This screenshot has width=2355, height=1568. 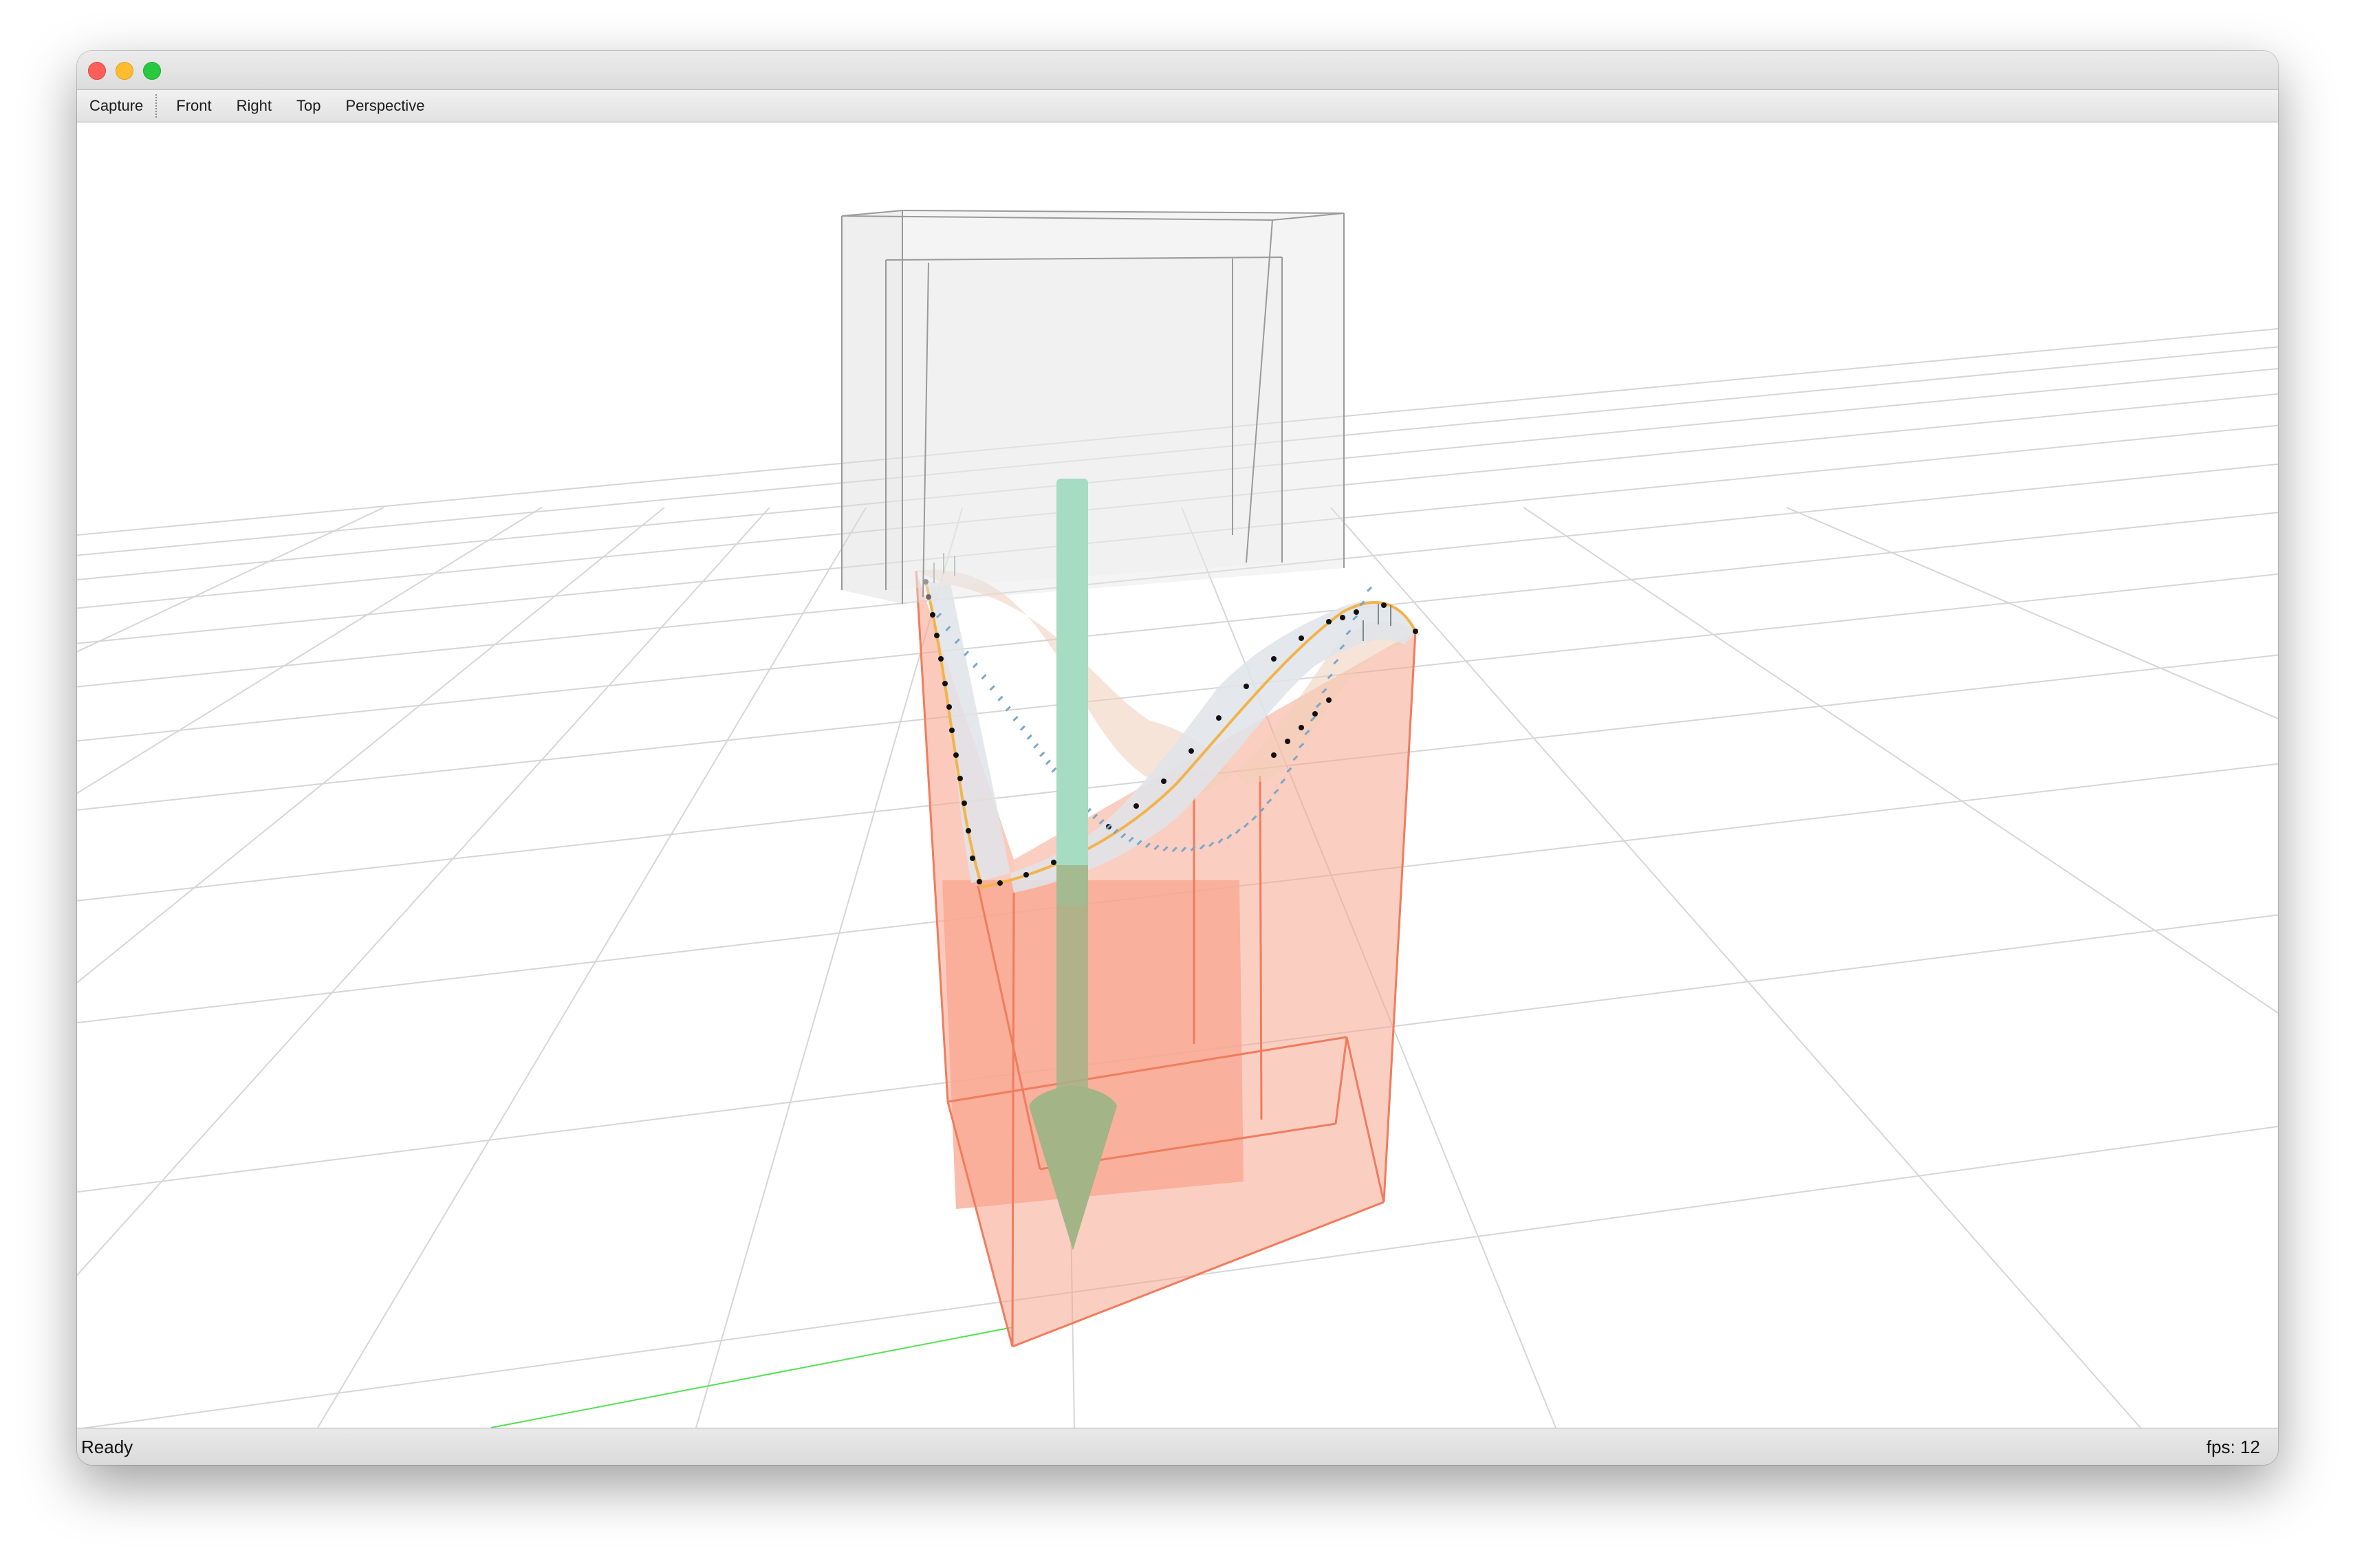 What do you see at coordinates (124, 71) in the screenshot?
I see `minimize-icon` at bounding box center [124, 71].